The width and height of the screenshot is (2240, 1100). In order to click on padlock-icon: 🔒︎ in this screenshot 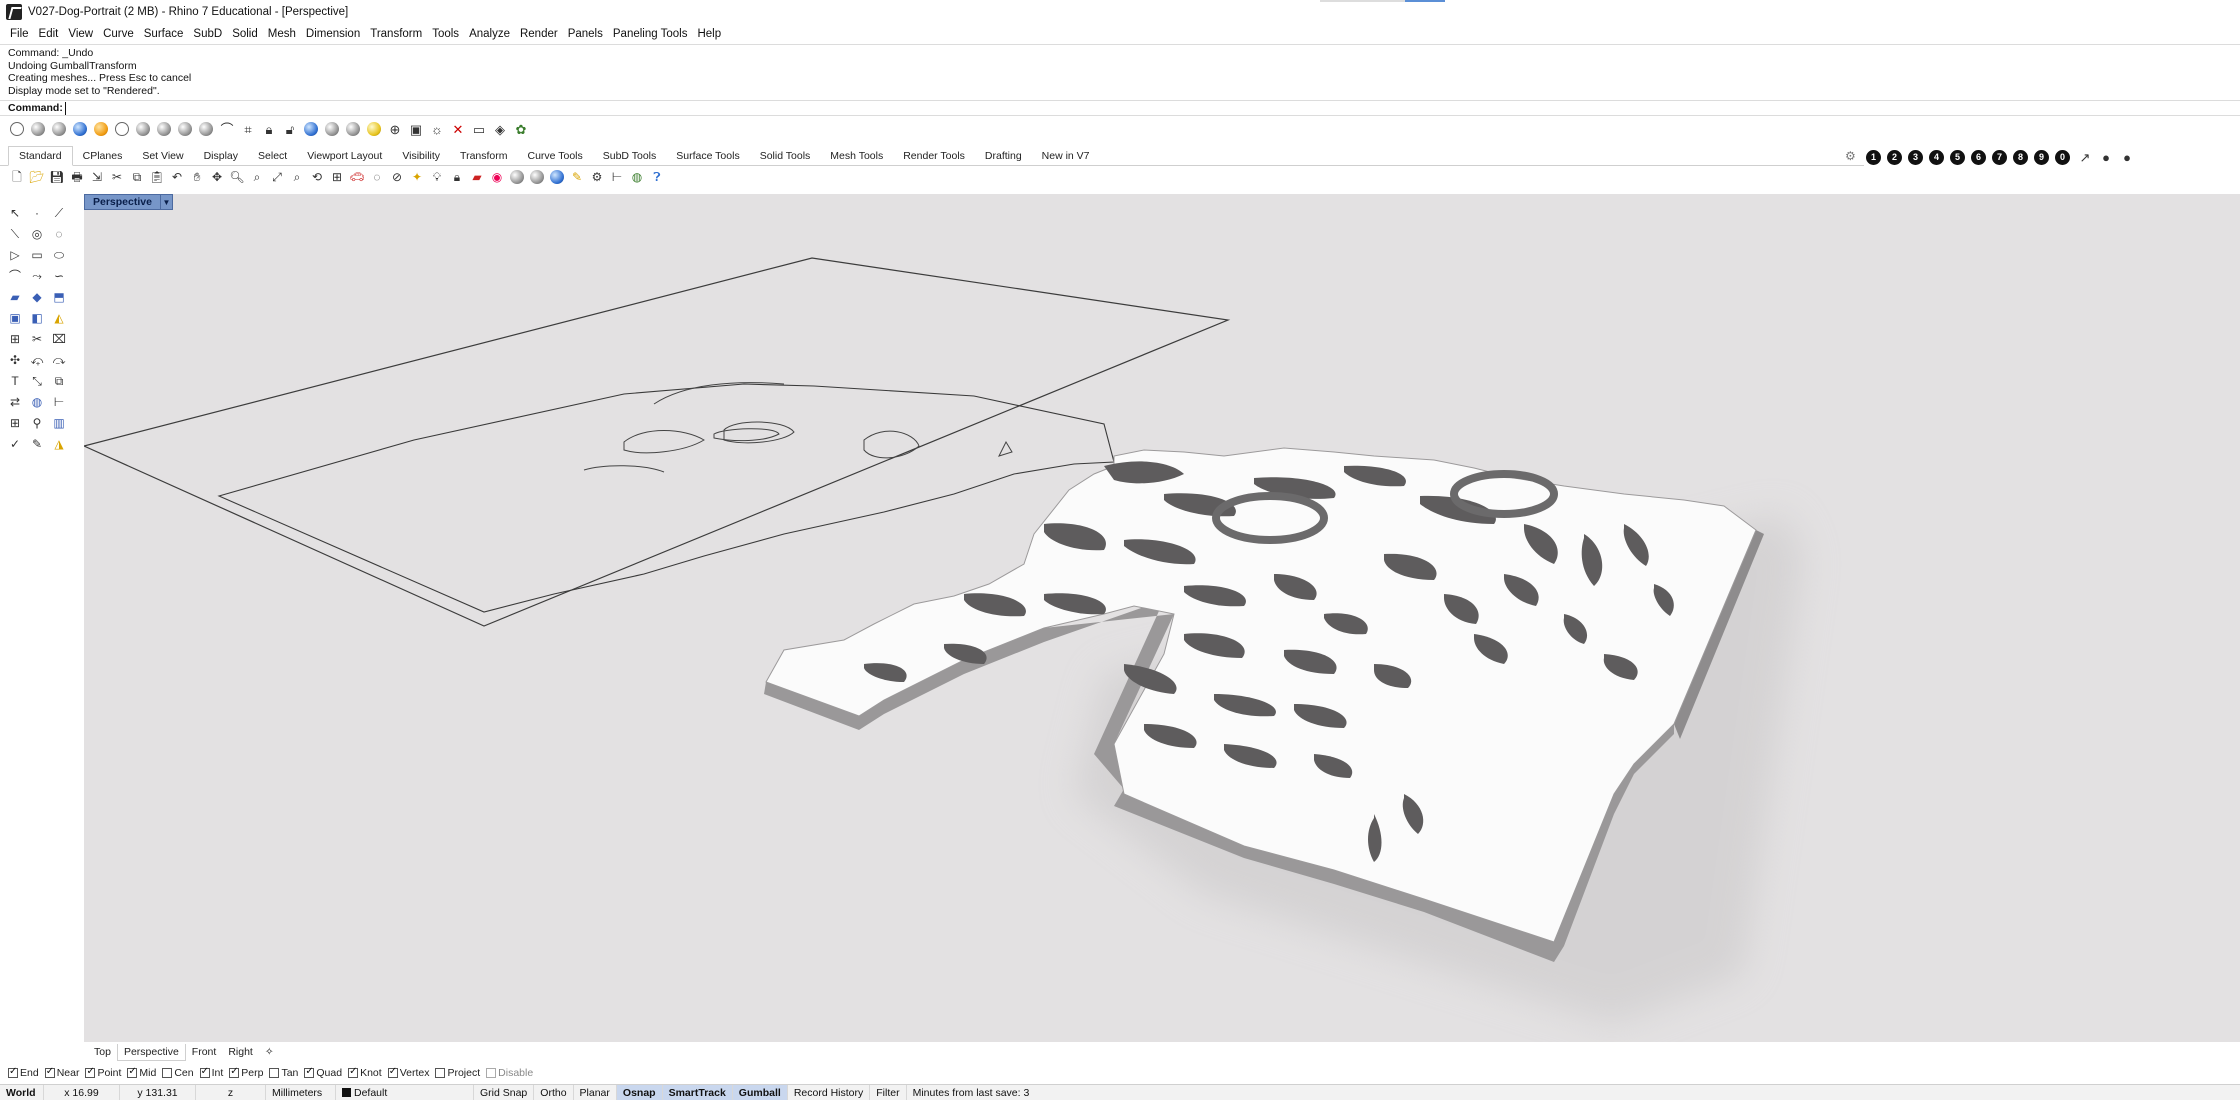, I will do `click(457, 177)`.